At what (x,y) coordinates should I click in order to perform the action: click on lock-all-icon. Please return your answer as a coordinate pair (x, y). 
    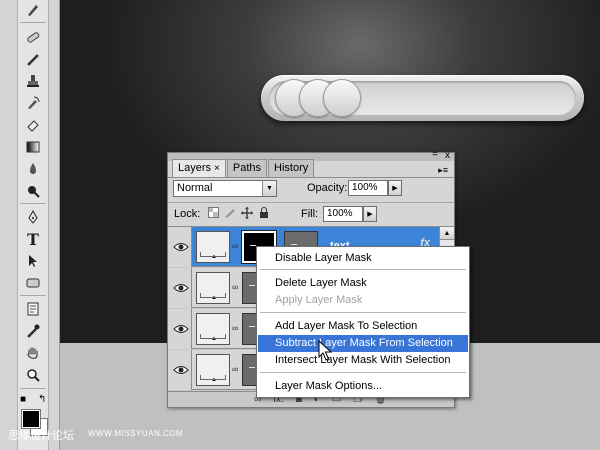
    Looking at the image, I should click on (264, 214).